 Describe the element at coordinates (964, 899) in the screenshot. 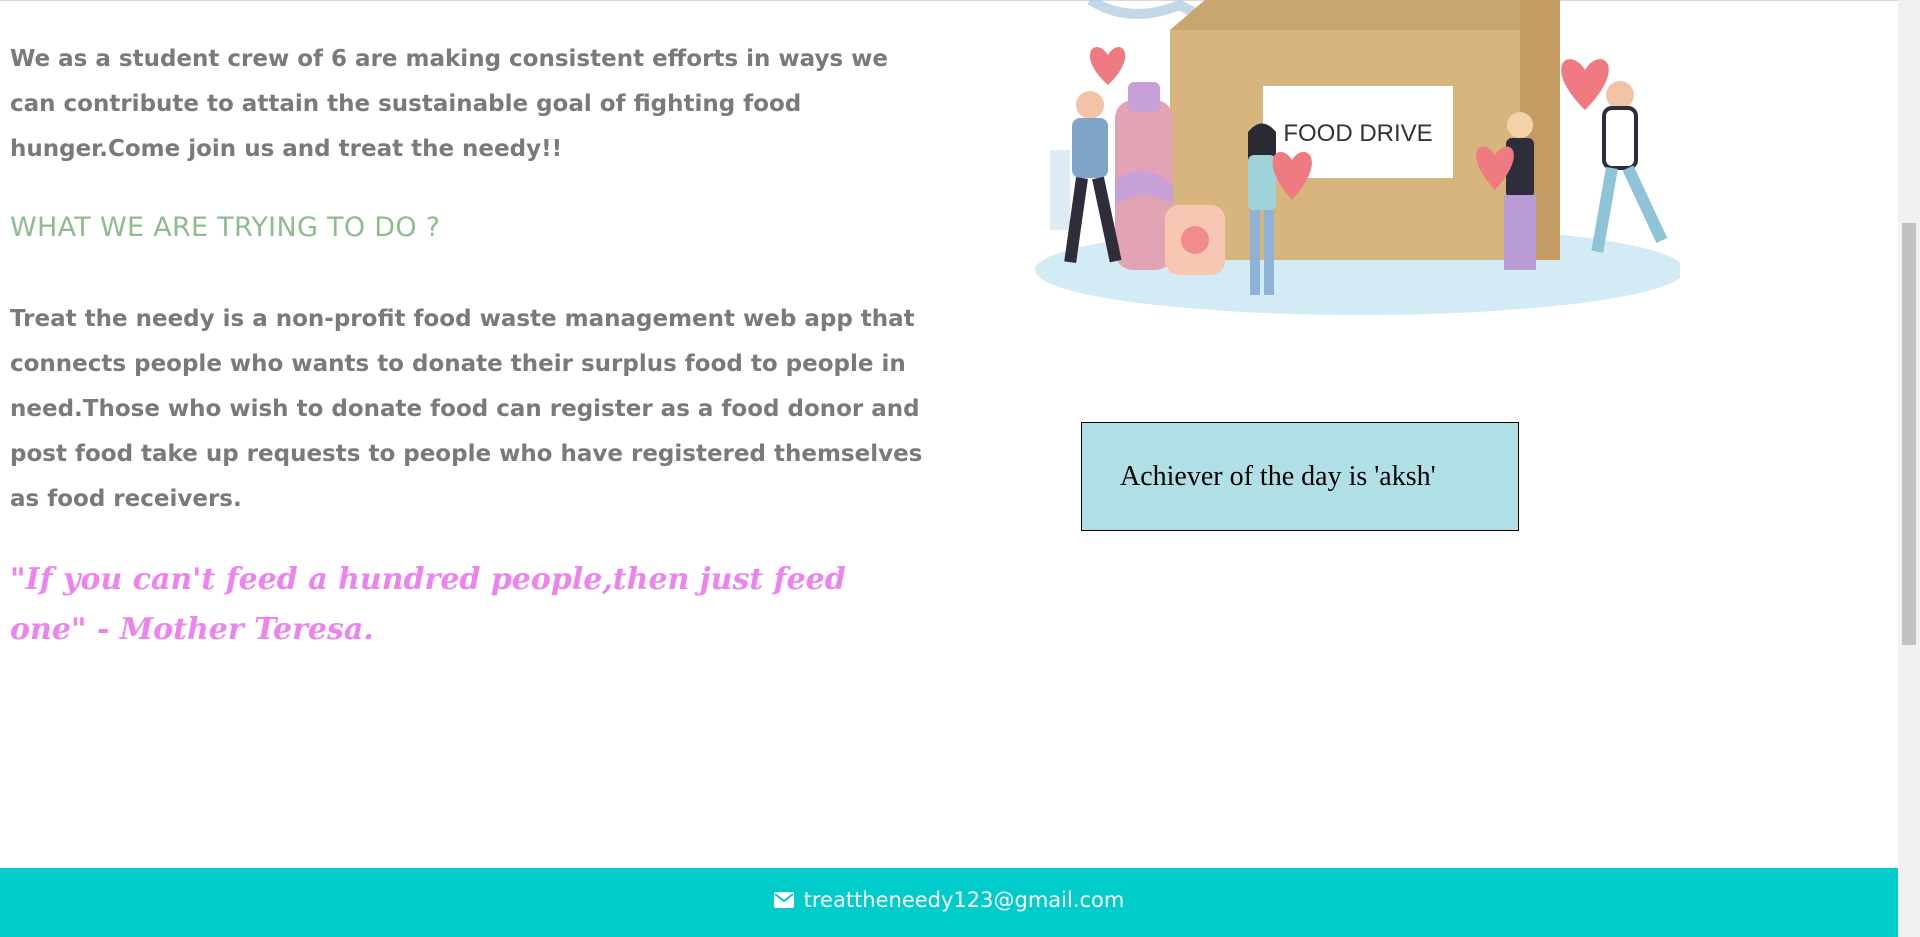

I see `footer-email: treattheneedy123@gmail.com` at that location.